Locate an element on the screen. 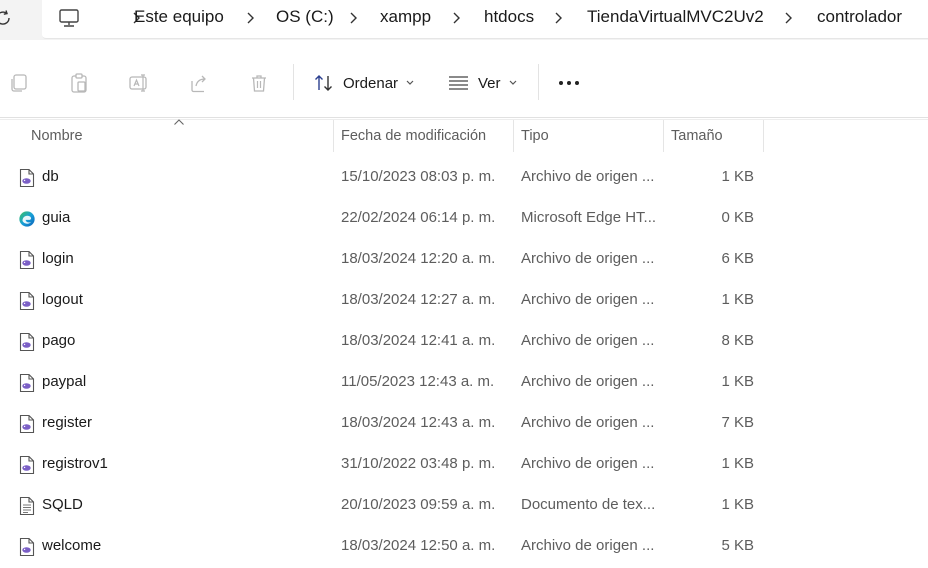 The height and width of the screenshot is (568, 928). file-name: login is located at coordinates (58, 258).